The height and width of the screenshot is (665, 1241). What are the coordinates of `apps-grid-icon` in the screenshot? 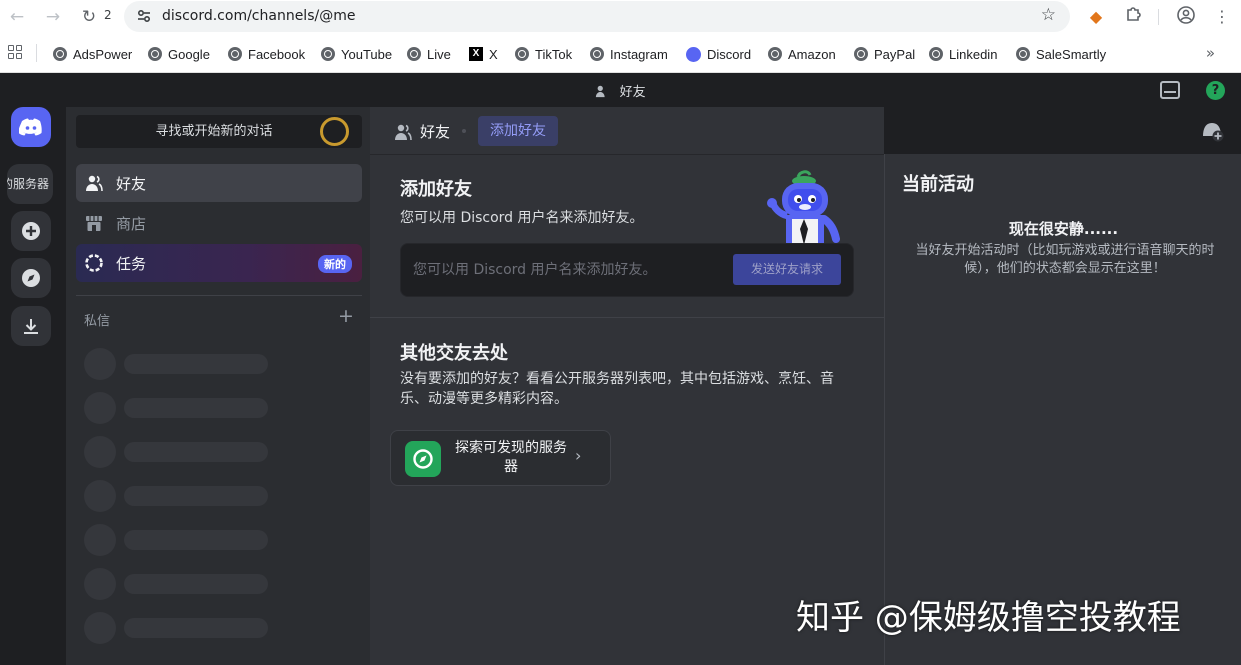 It's located at (15, 52).